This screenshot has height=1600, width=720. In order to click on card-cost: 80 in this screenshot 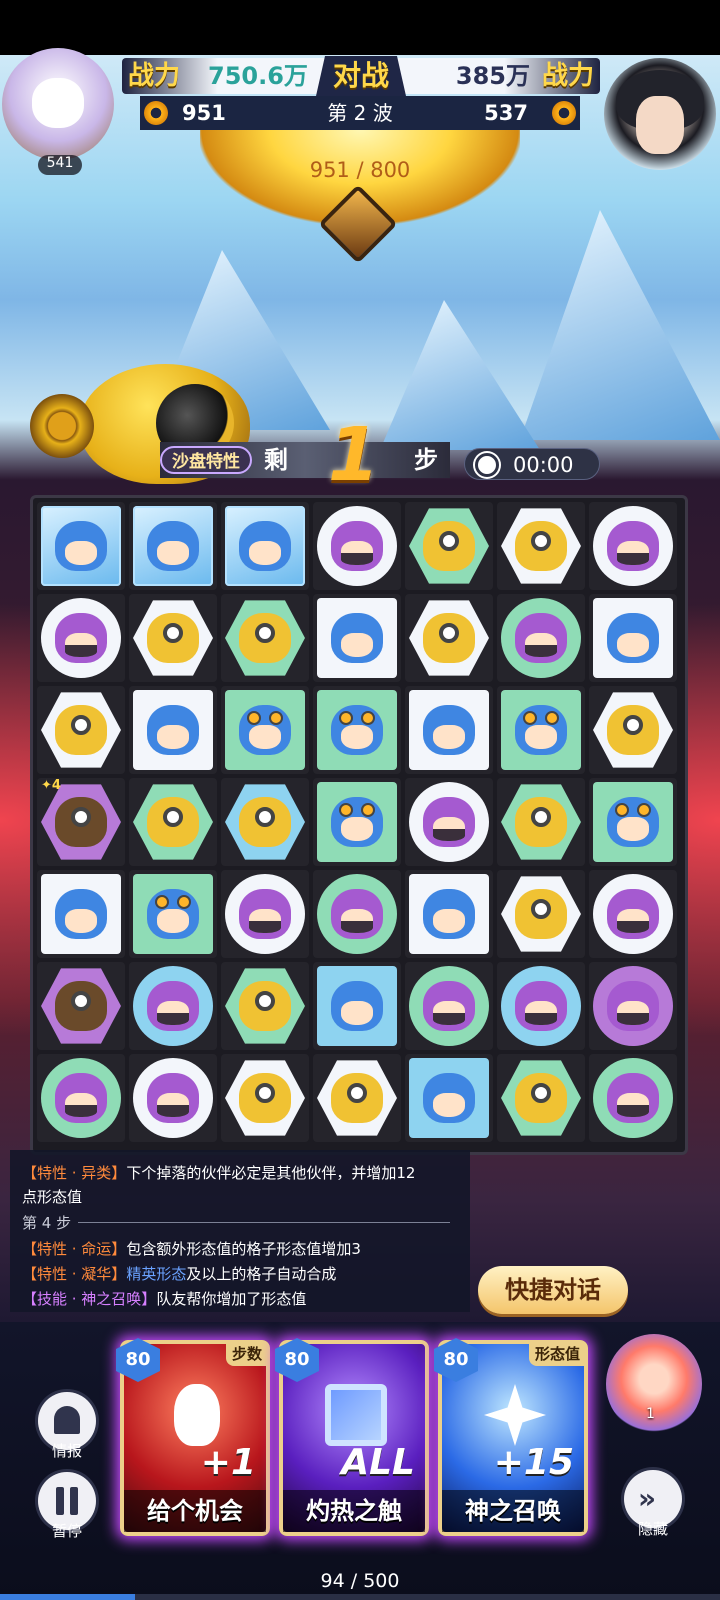, I will do `click(297, 1360)`.